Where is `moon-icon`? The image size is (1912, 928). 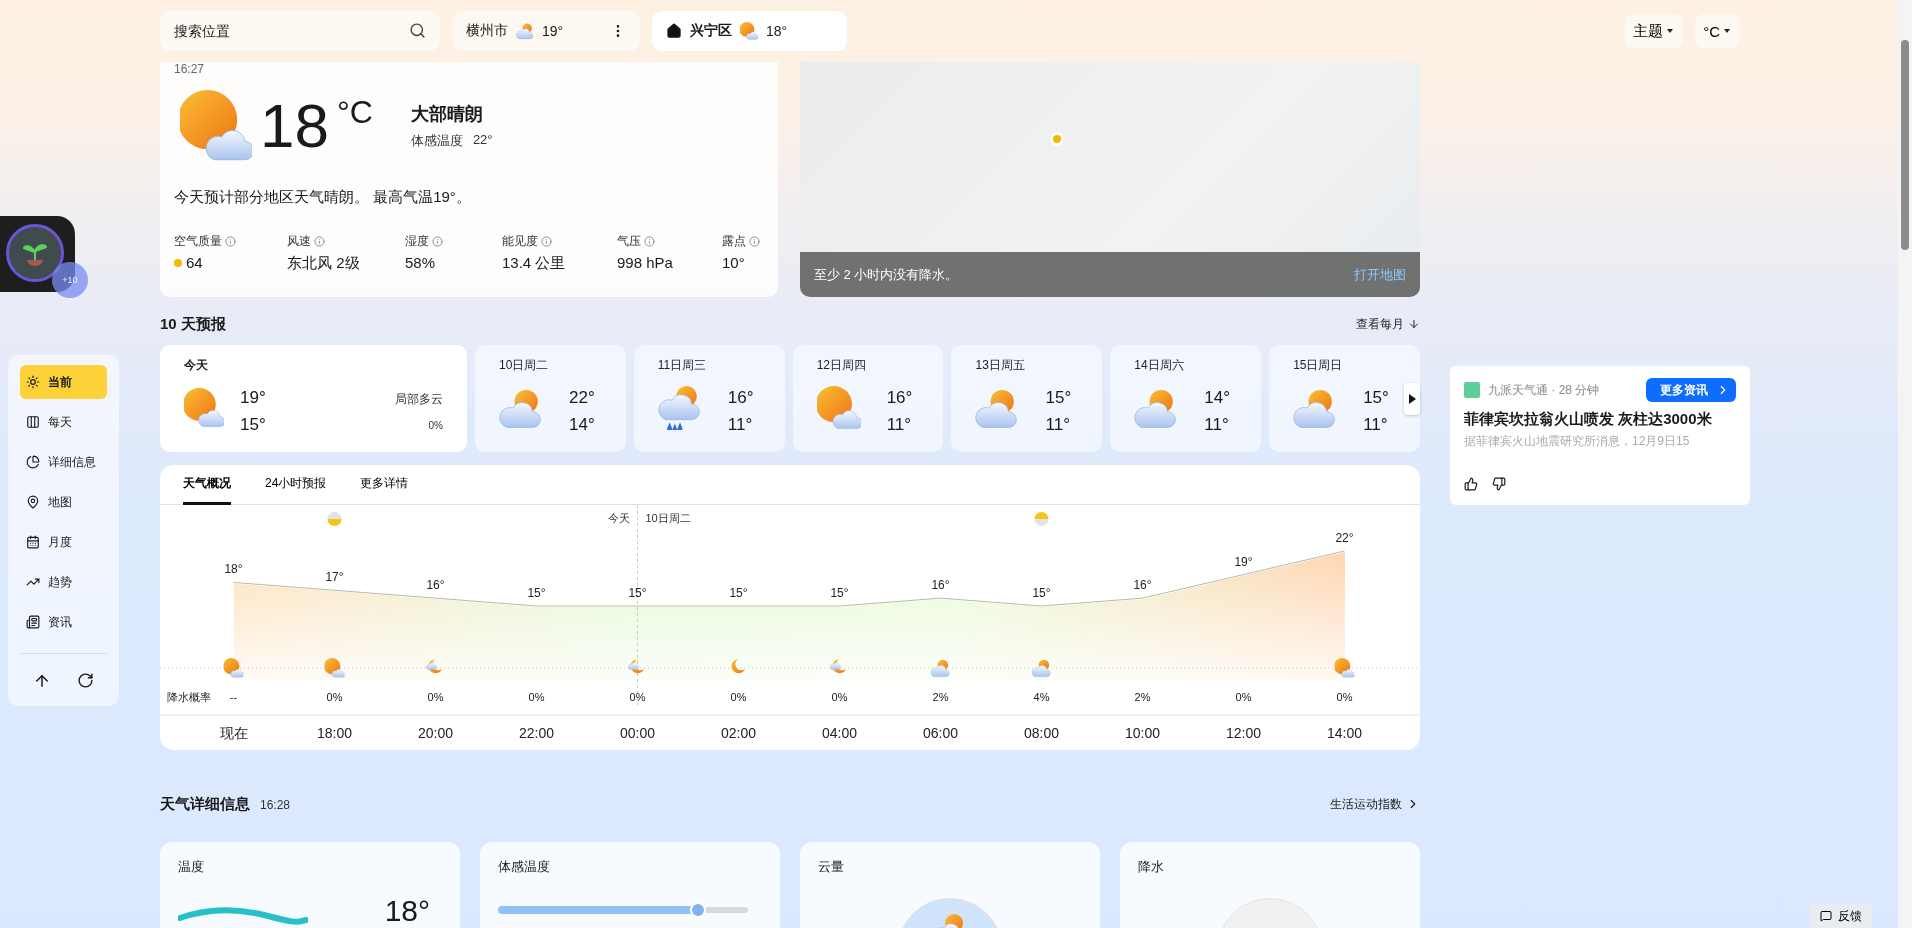 moon-icon is located at coordinates (738, 666).